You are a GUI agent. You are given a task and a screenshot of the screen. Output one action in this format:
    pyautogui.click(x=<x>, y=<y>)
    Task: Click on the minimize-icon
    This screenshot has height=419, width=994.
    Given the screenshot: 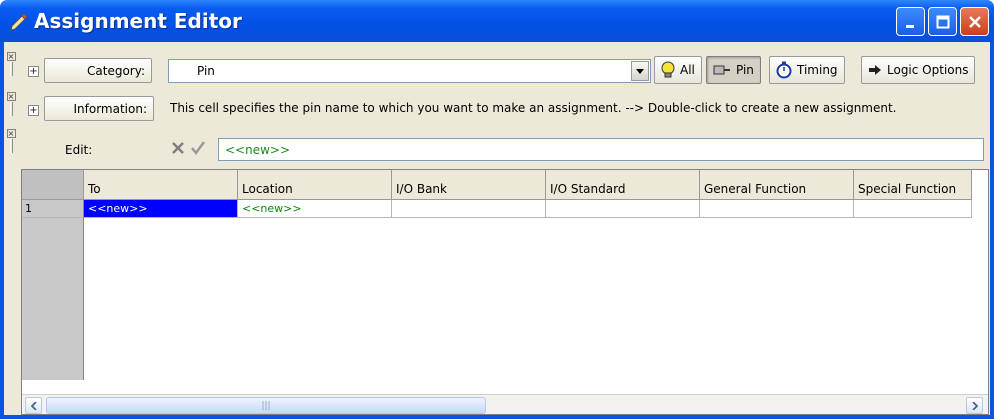 What is the action you would take?
    pyautogui.click(x=909, y=26)
    